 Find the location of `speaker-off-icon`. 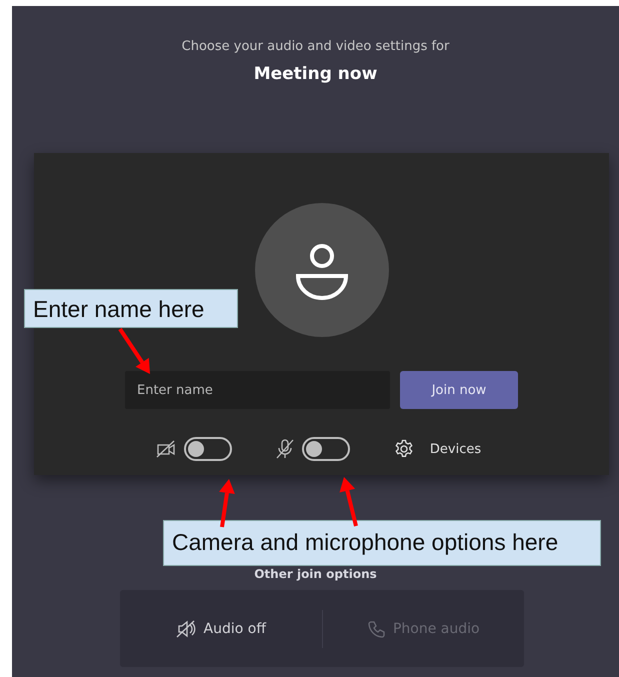

speaker-off-icon is located at coordinates (186, 629).